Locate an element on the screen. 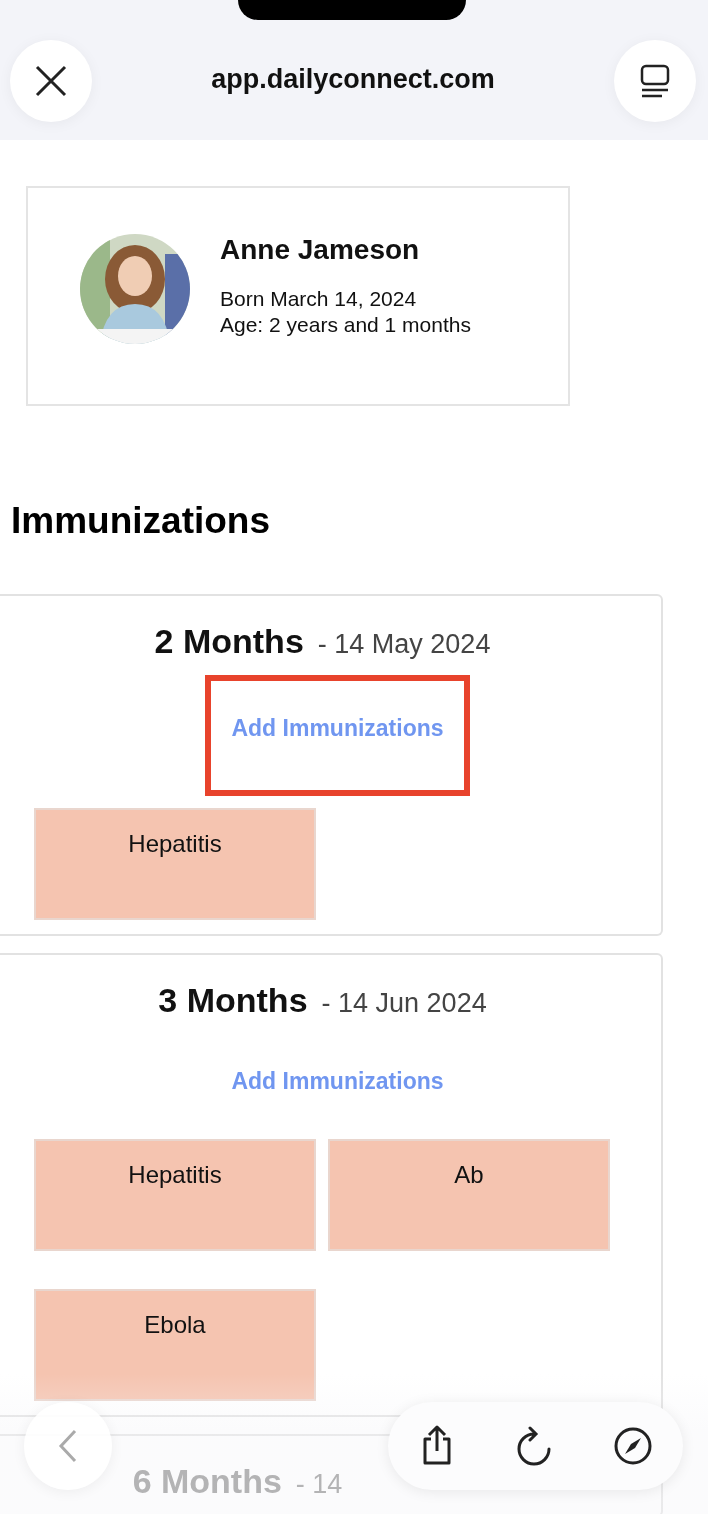 The width and height of the screenshot is (708, 1514). date-text: - 14 is located at coordinates (319, 1484).